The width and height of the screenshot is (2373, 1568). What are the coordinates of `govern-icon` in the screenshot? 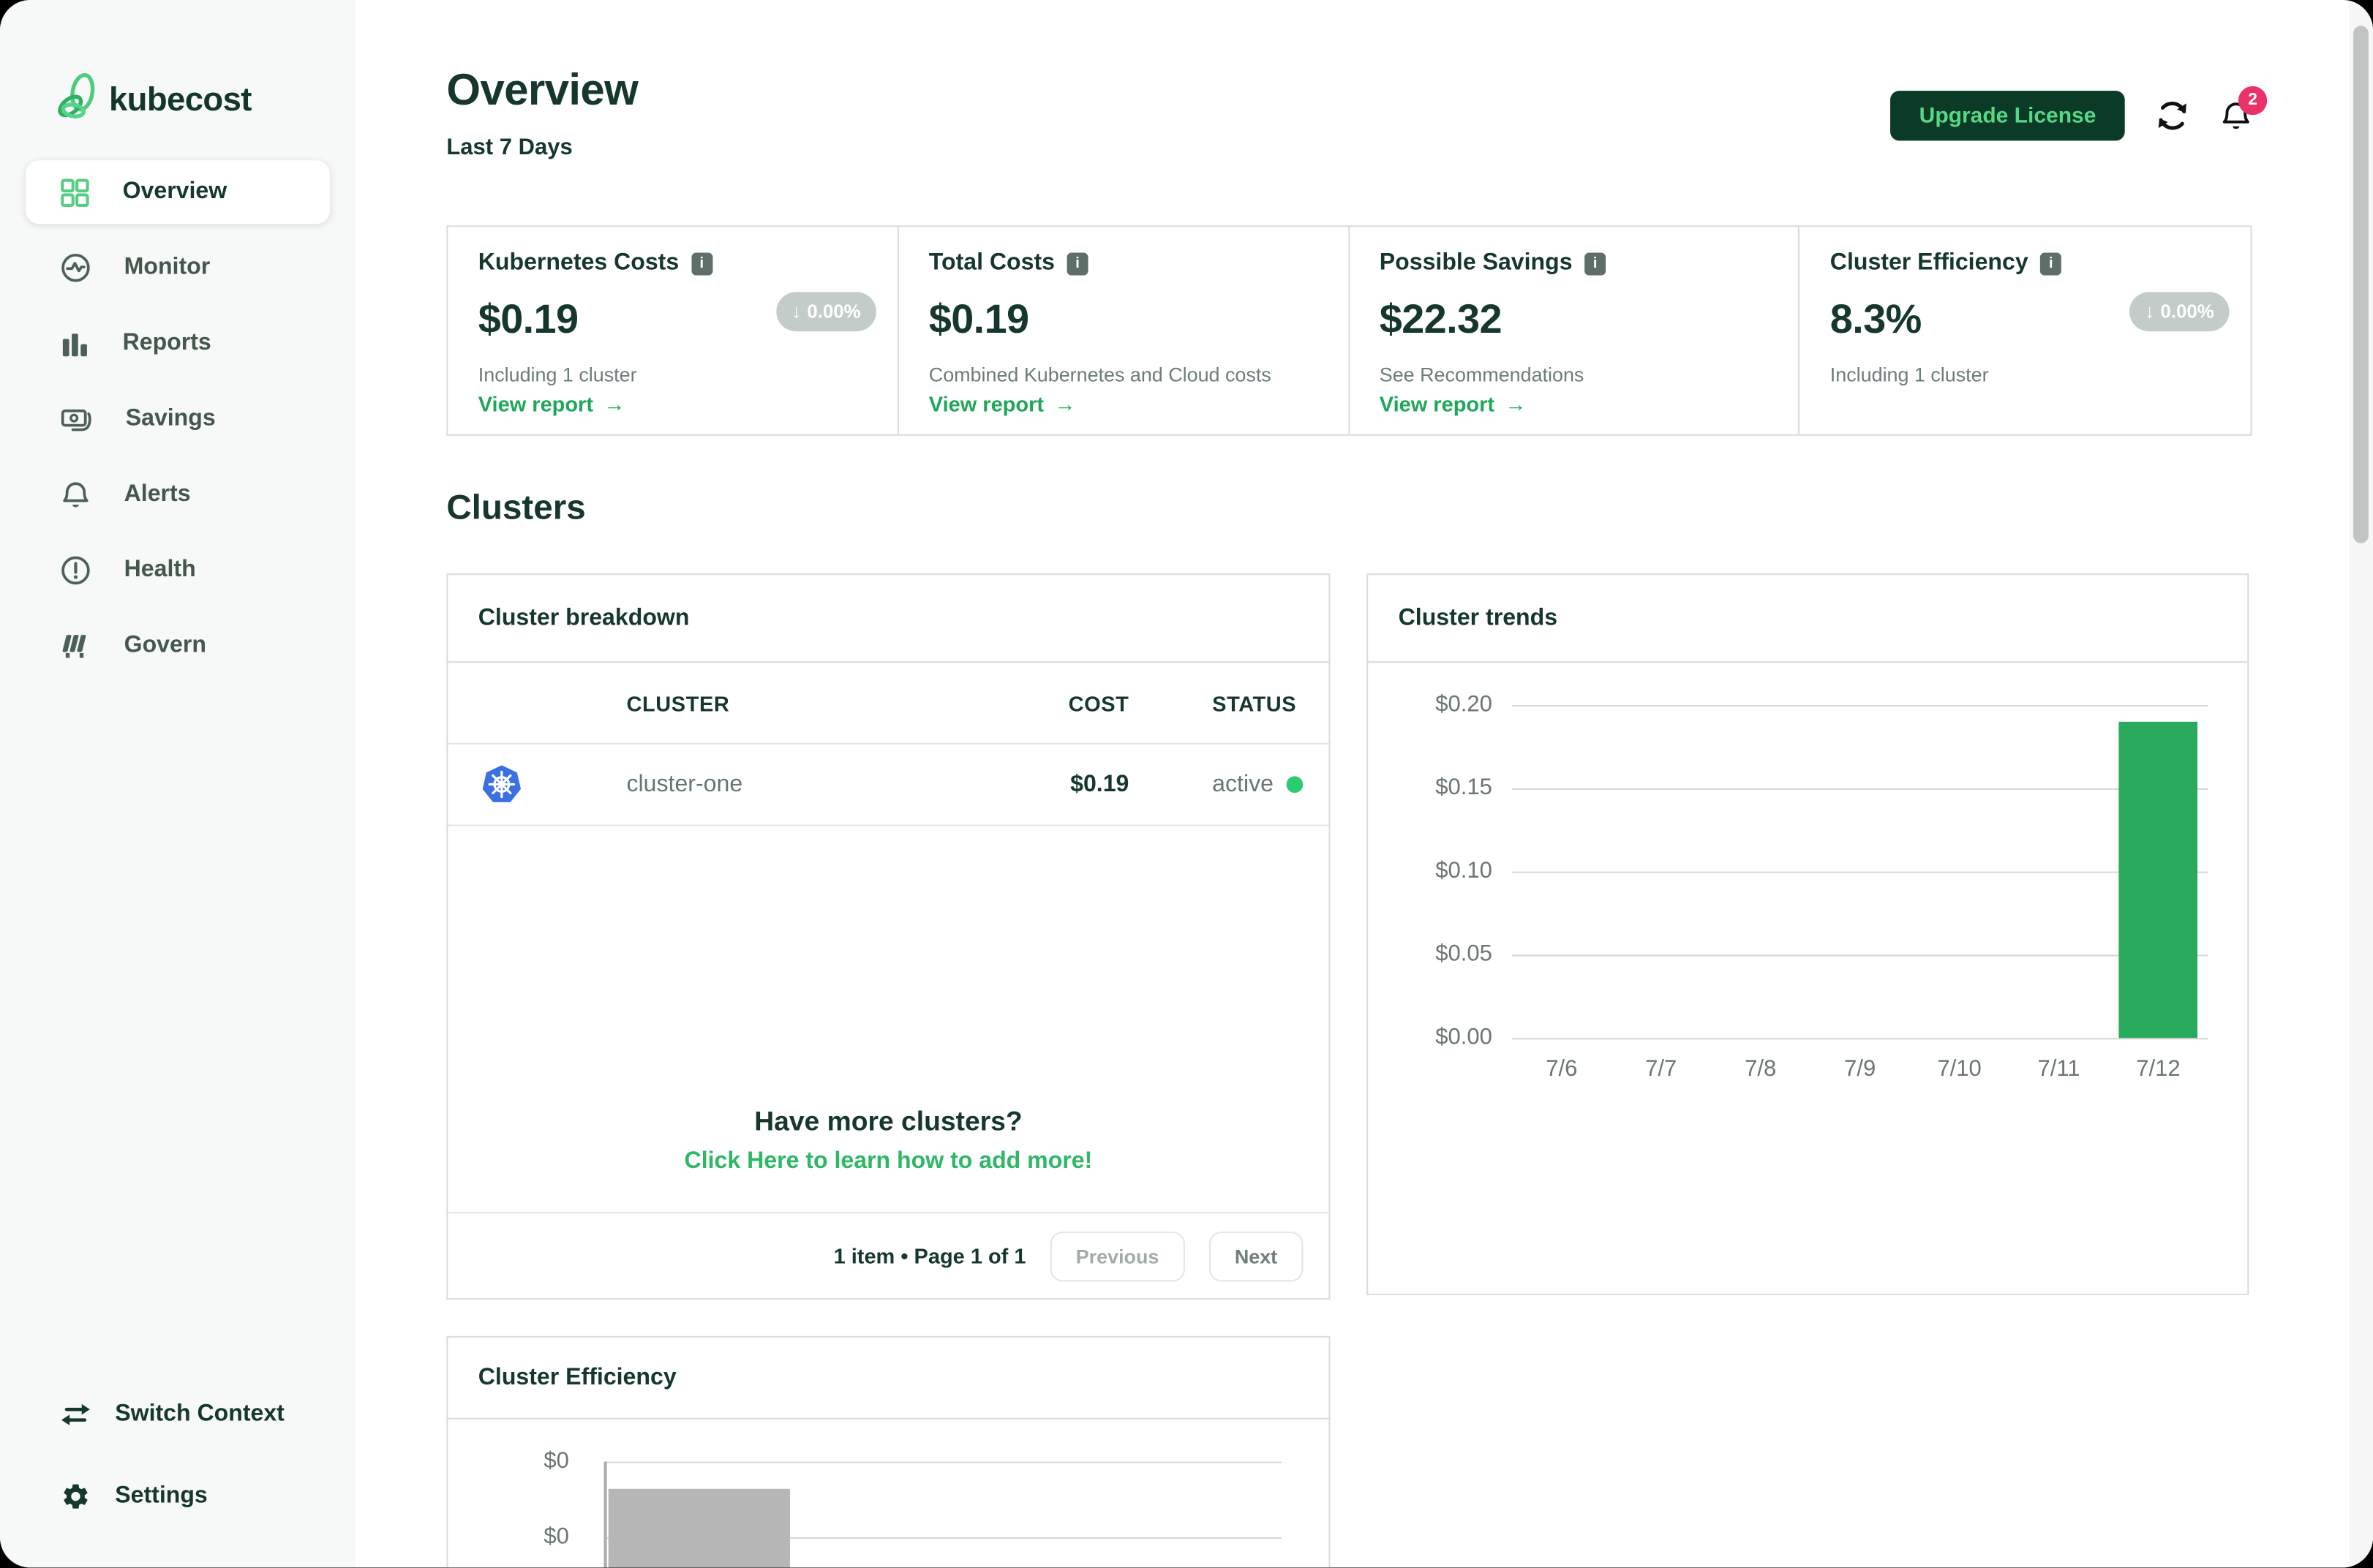 It's located at (76, 646).